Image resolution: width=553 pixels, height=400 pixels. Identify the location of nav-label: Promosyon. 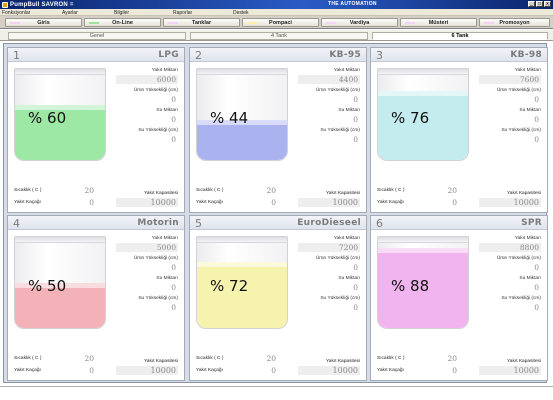
(514, 22).